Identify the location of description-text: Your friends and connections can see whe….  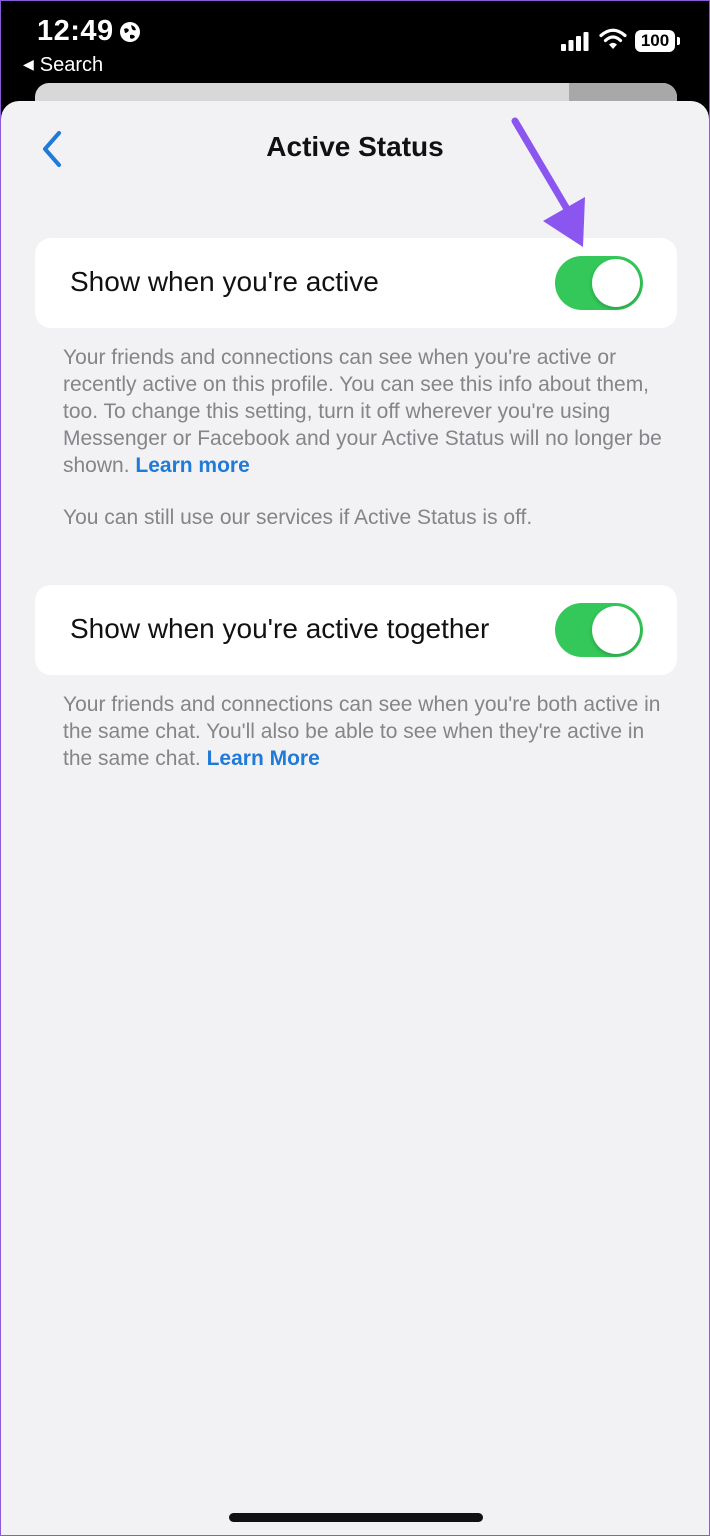
(362, 731).